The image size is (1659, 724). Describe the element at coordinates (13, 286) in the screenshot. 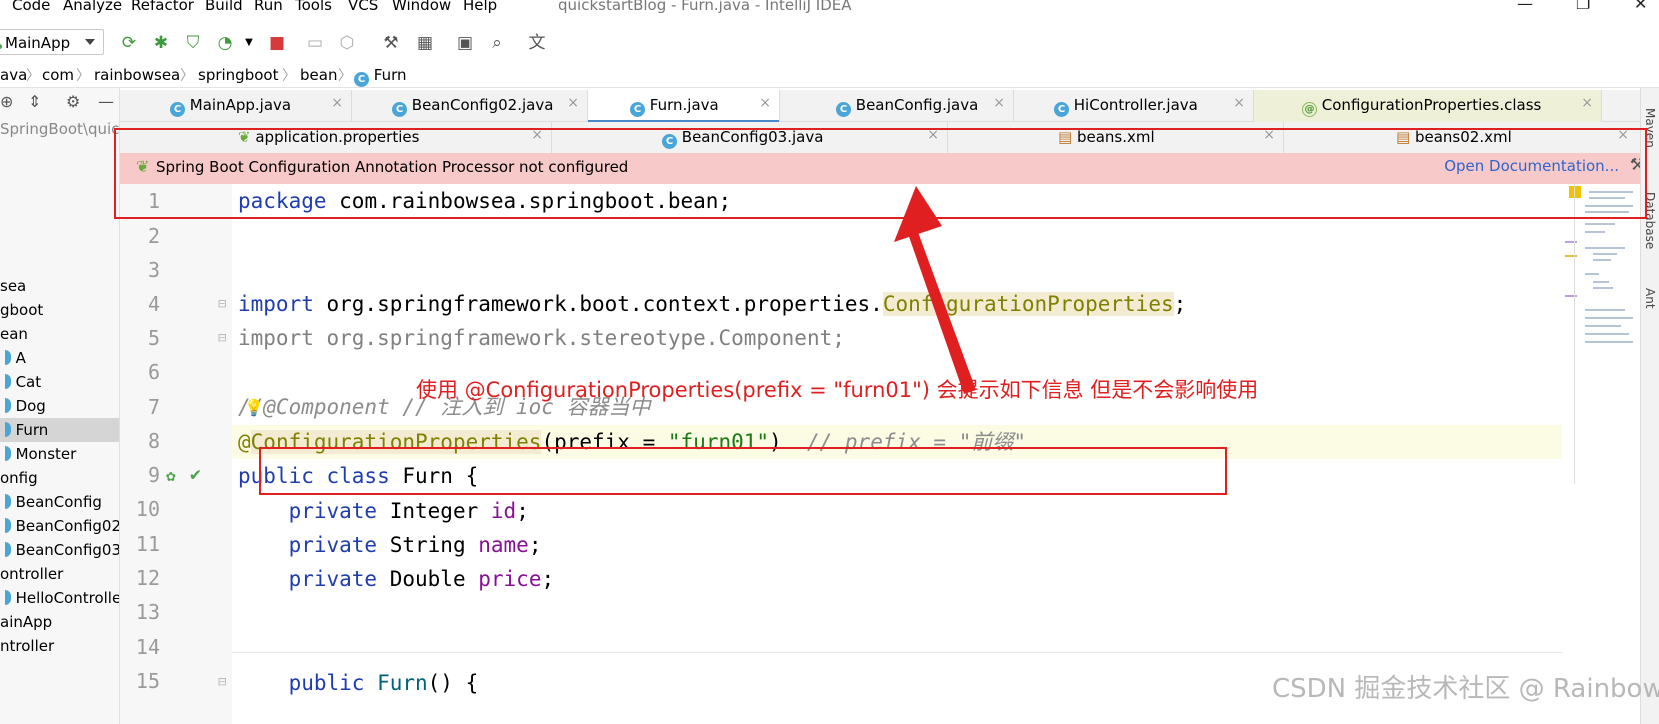

I see `tree-node-label: sea` at that location.